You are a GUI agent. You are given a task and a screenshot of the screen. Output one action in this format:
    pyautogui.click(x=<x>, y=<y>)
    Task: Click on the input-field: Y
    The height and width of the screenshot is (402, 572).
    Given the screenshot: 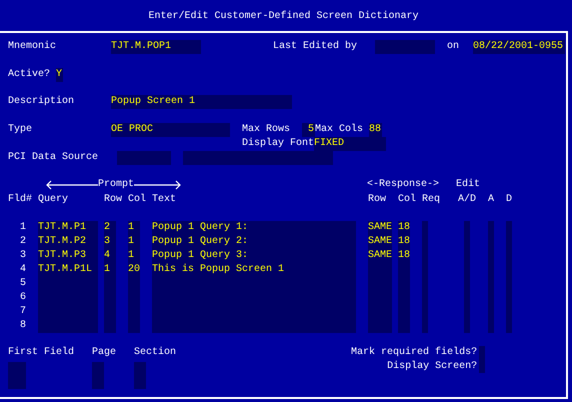 What is the action you would take?
    pyautogui.click(x=60, y=75)
    